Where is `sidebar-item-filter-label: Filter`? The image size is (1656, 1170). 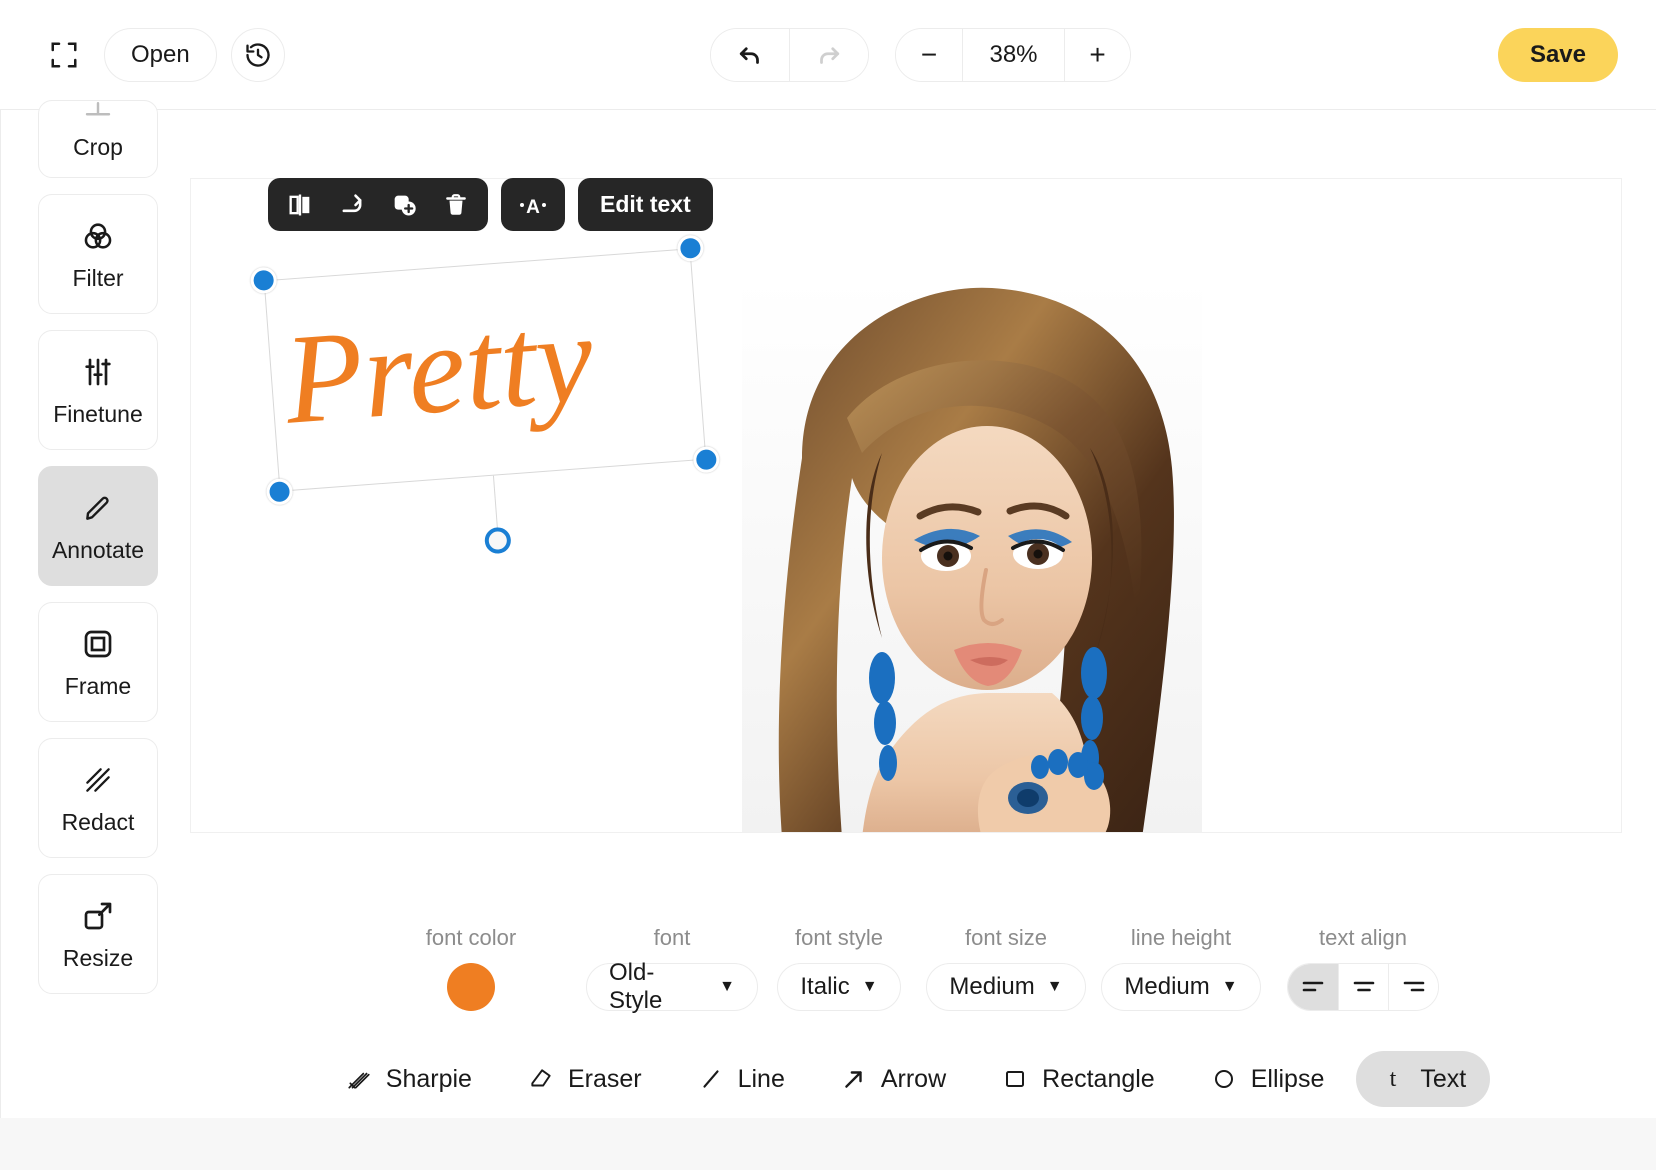
sidebar-item-filter-label: Filter is located at coordinates (98, 277).